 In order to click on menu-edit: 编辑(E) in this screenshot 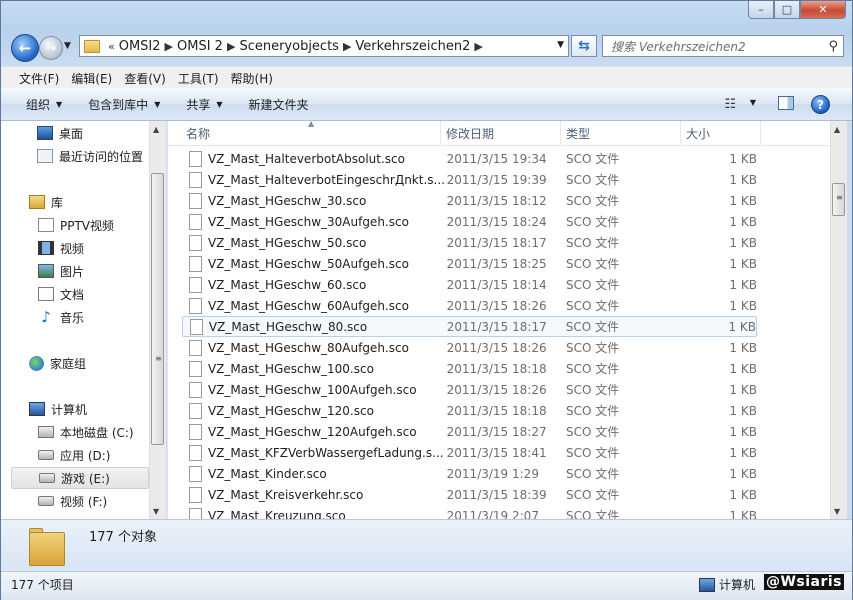, I will do `click(91, 78)`.